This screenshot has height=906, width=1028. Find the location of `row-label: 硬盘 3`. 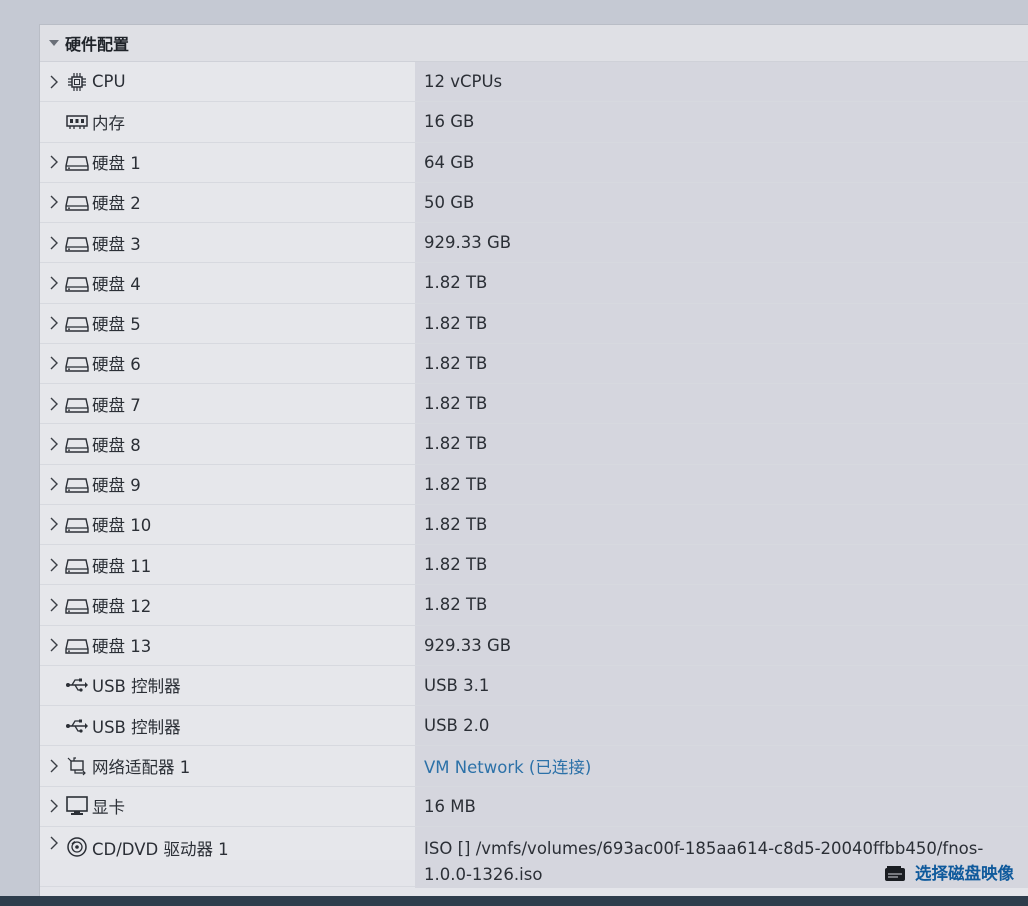

row-label: 硬盘 3 is located at coordinates (227, 243).